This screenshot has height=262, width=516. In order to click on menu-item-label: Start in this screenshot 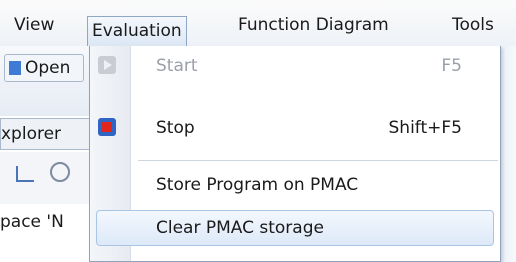, I will do `click(177, 66)`.